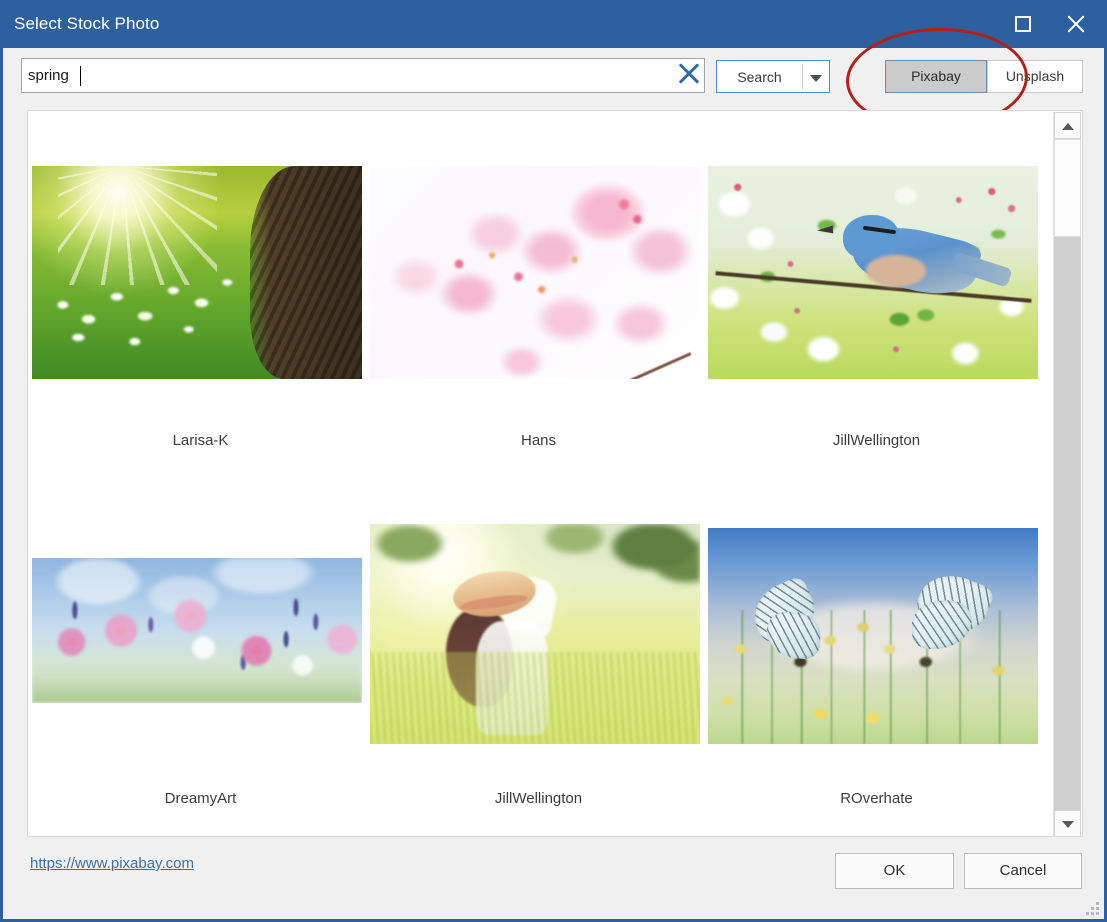 This screenshot has width=1107, height=922. What do you see at coordinates (161, 310) in the screenshot?
I see `white-flowers` at bounding box center [161, 310].